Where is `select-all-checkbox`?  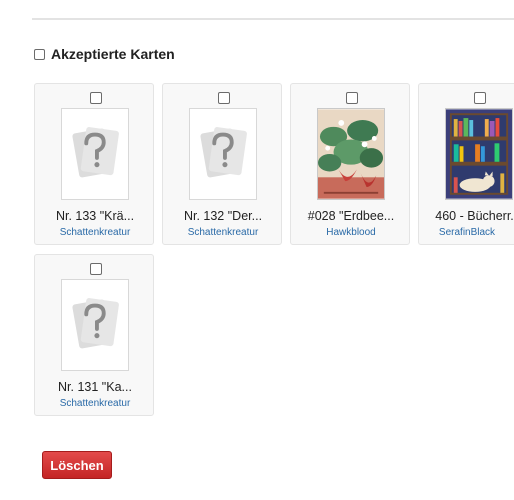
select-all-checkbox is located at coordinates (39, 54).